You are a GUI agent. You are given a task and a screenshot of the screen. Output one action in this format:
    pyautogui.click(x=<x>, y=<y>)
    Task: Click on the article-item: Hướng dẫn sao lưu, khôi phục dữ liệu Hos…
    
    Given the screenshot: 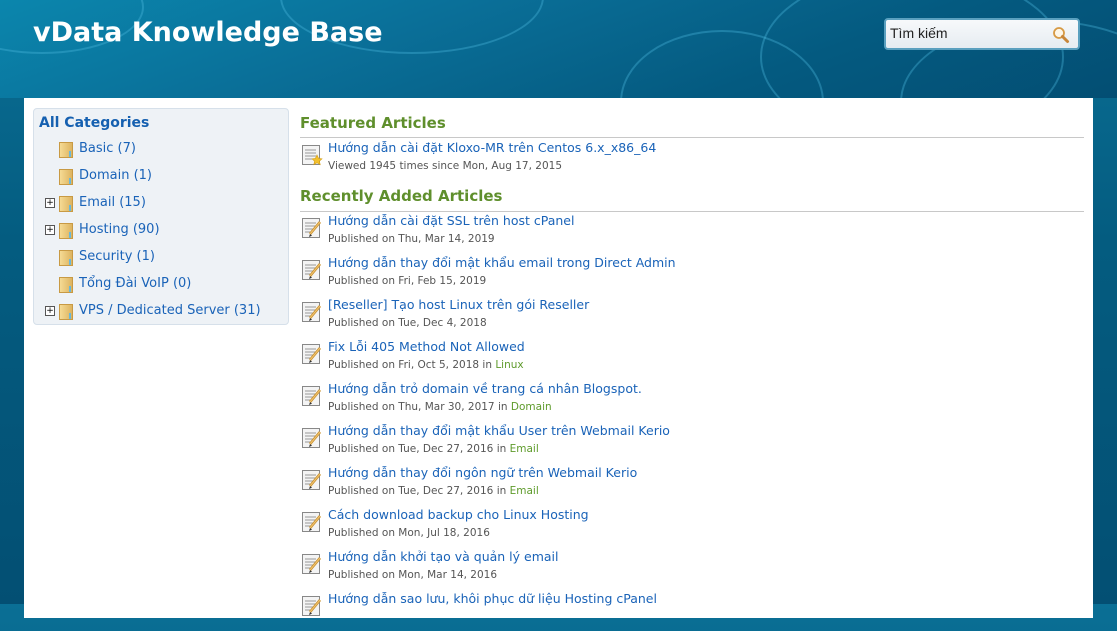 What is the action you would take?
    pyautogui.click(x=692, y=611)
    